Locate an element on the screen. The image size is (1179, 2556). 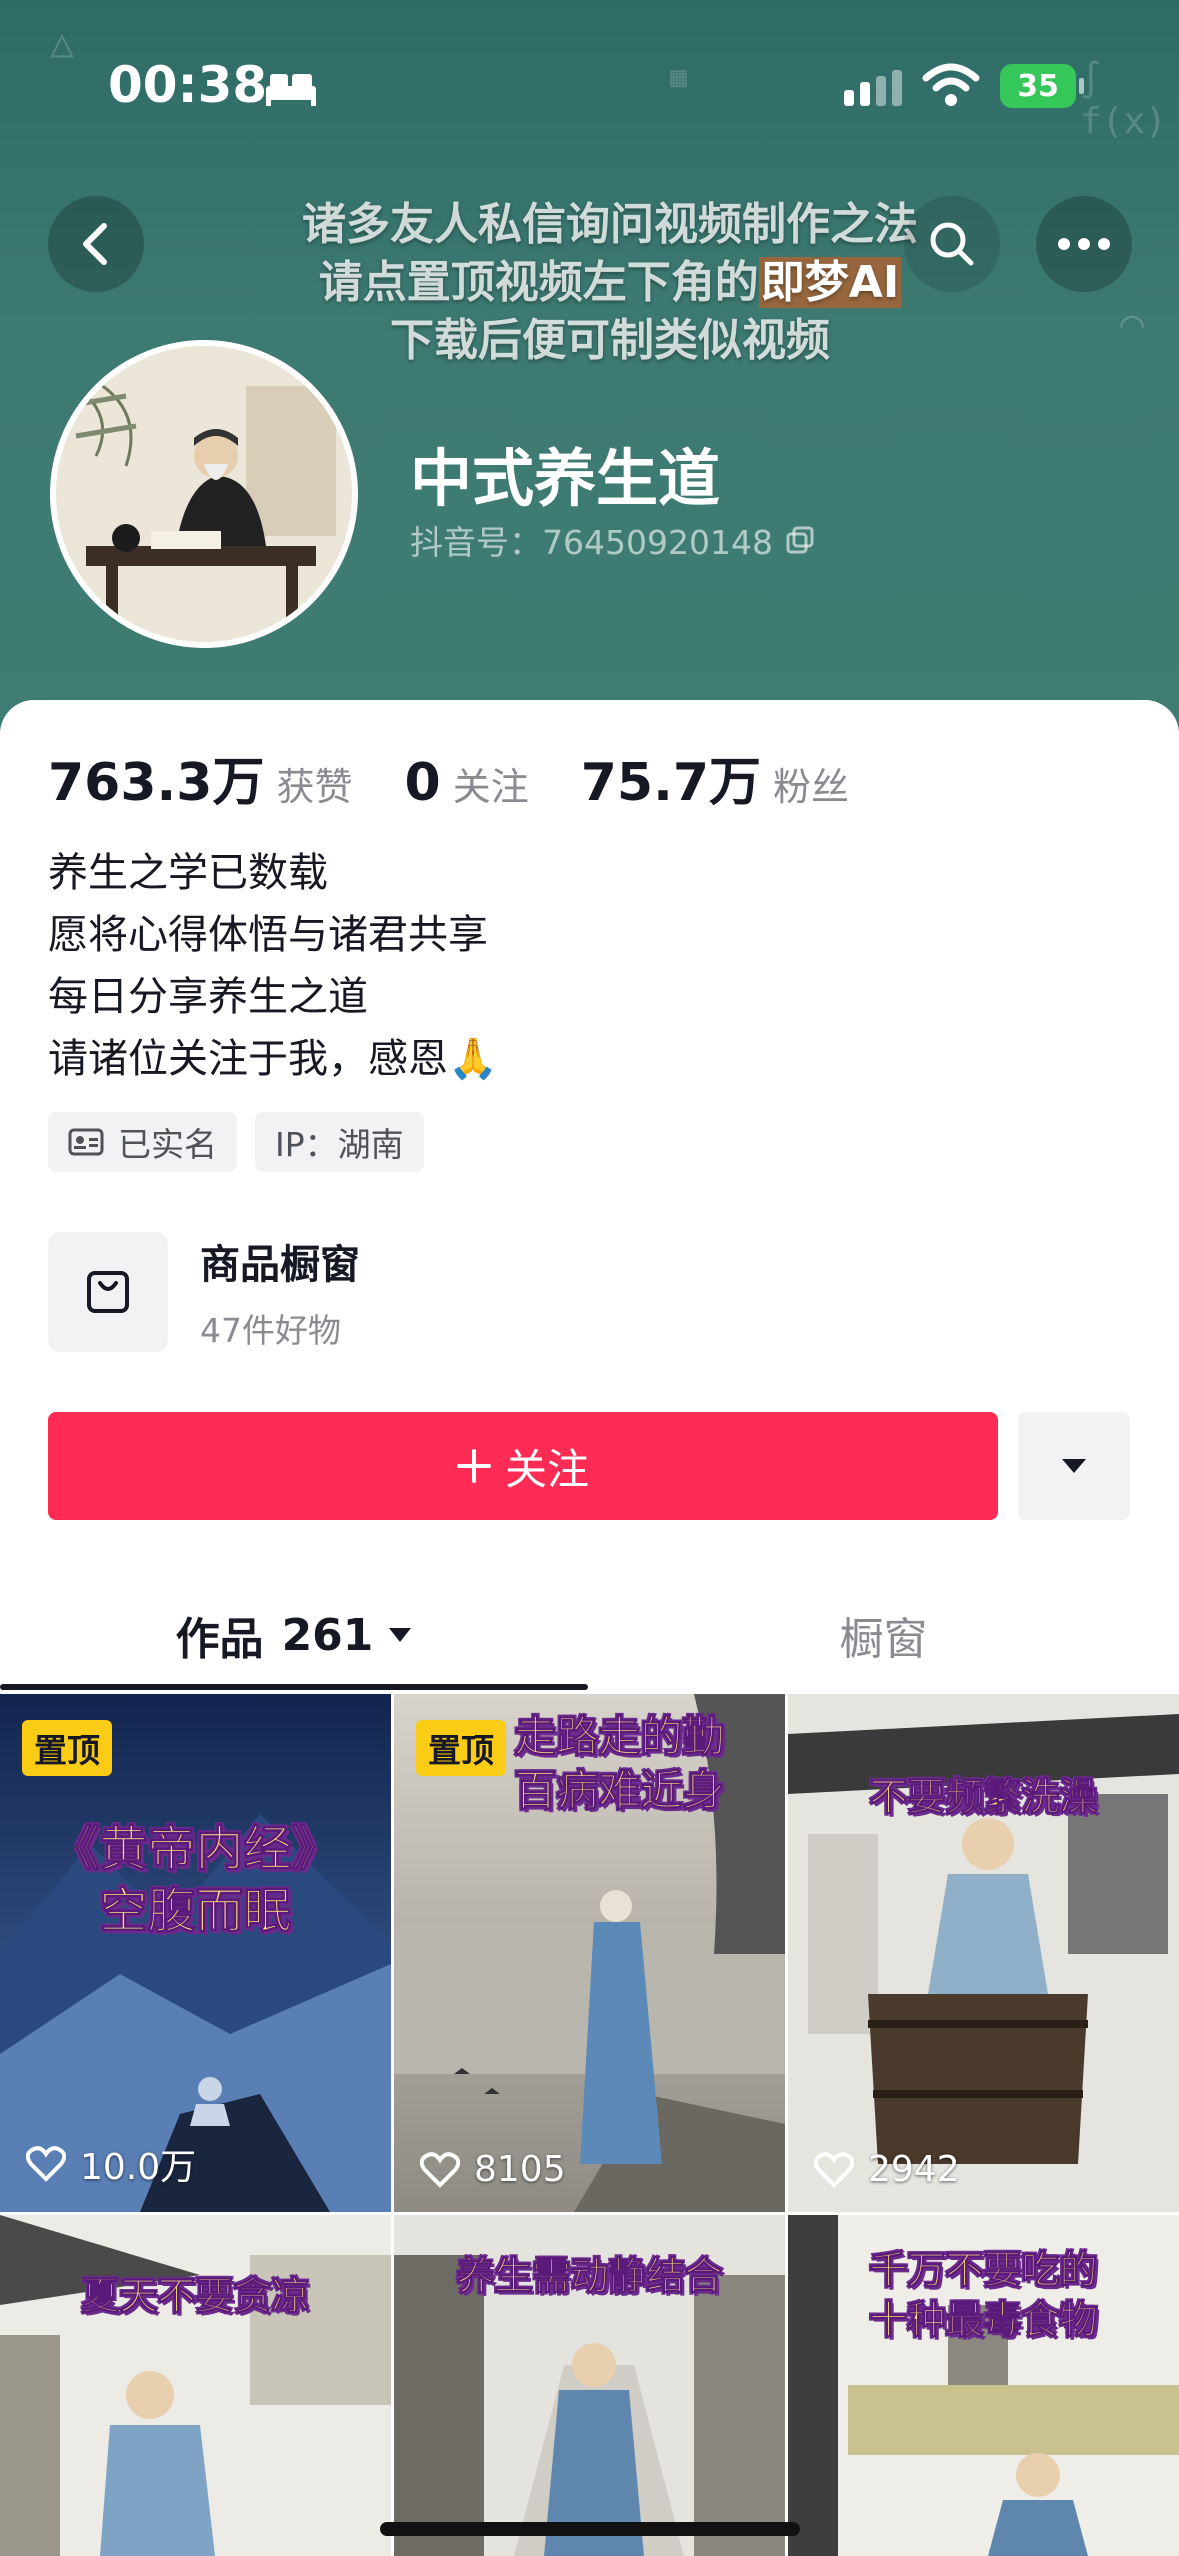
douyin-id: 抖音号：76450920148 is located at coordinates (612, 540).